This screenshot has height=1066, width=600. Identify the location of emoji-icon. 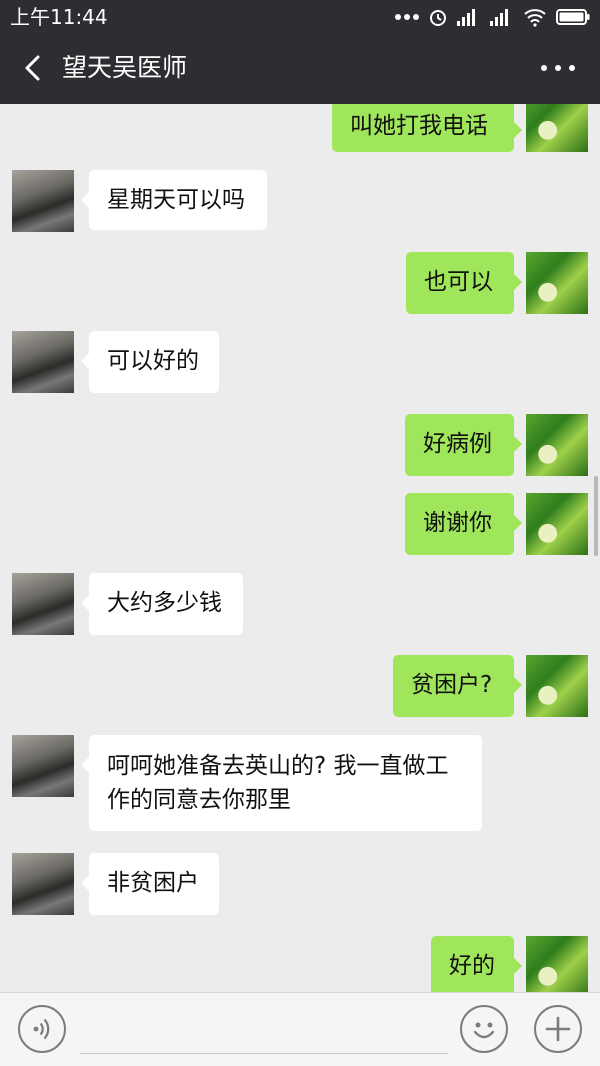
(484, 1030).